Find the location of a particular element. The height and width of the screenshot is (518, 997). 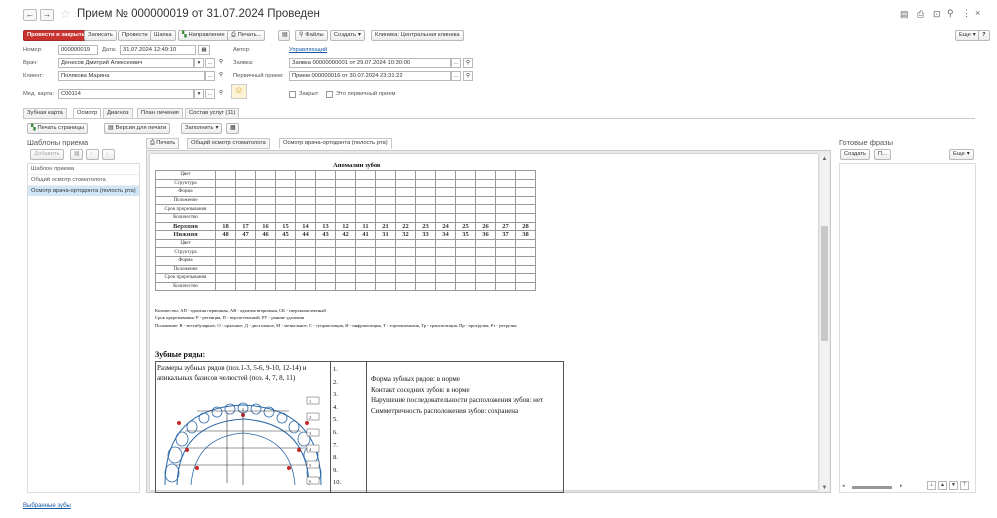

scroll-down-icon: ▼ is located at coordinates (824, 488).